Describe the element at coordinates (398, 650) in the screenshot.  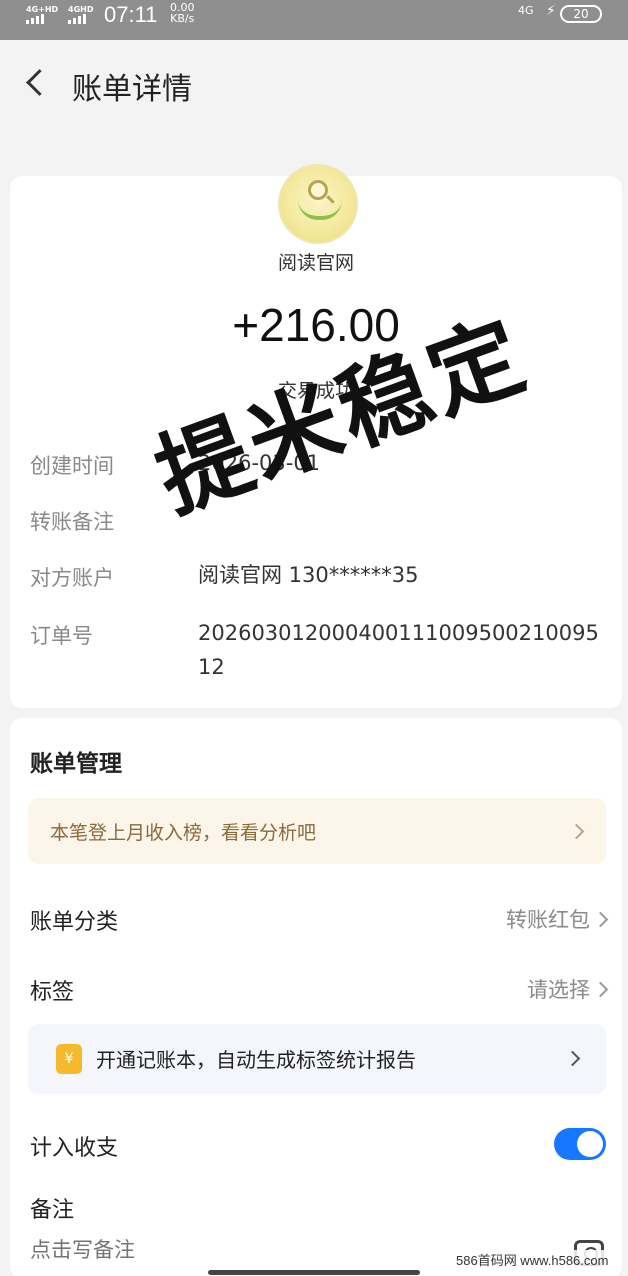
I see `order-number-value: 20260301200040011100950021009512` at that location.